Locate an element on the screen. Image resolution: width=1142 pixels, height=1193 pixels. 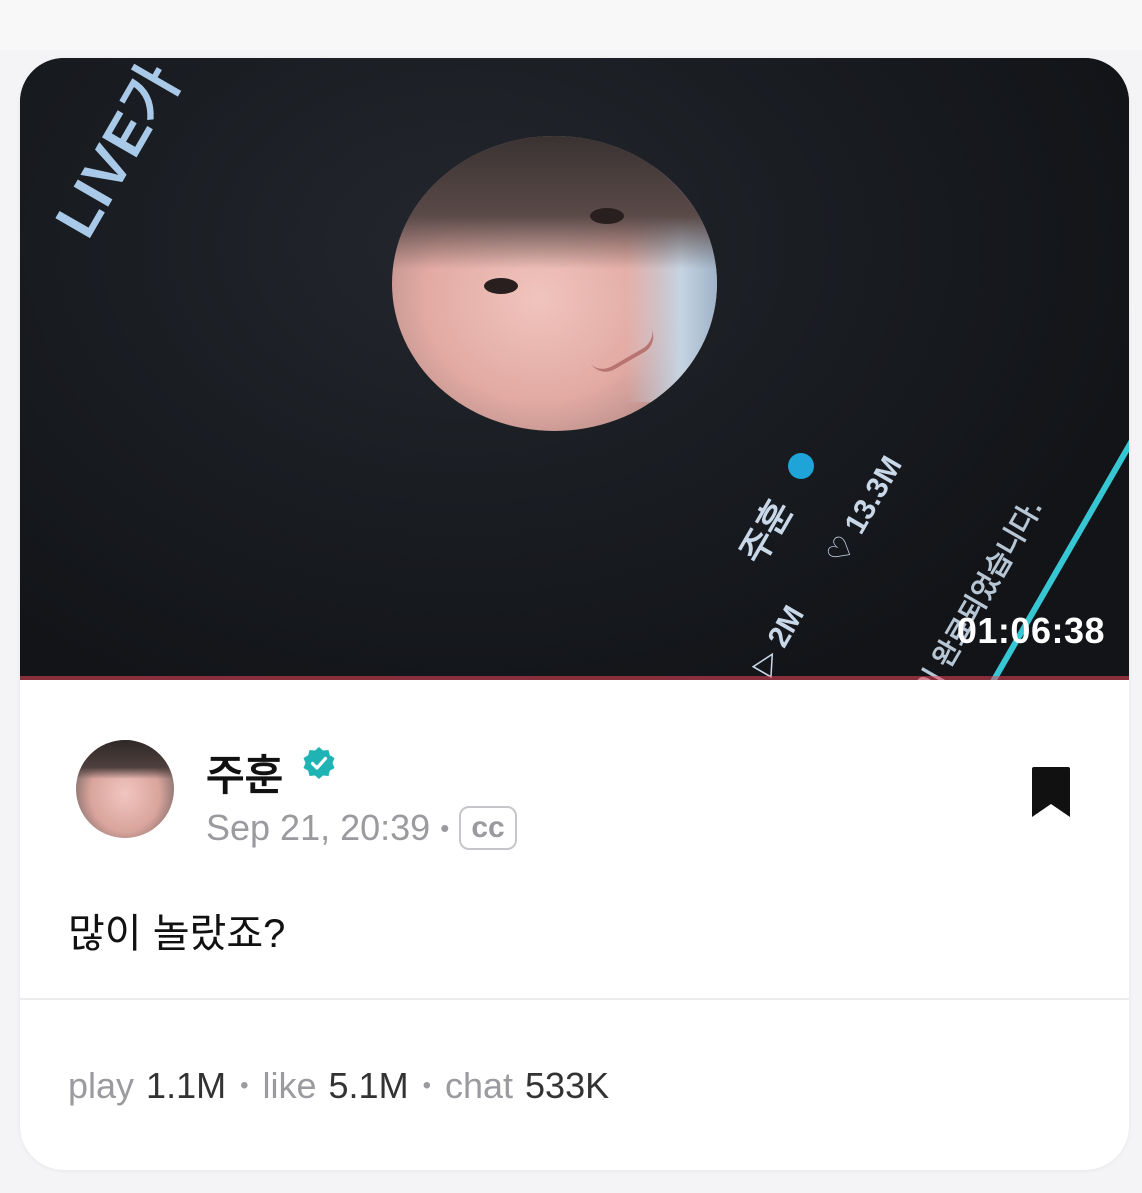
avatar is located at coordinates (125, 789).